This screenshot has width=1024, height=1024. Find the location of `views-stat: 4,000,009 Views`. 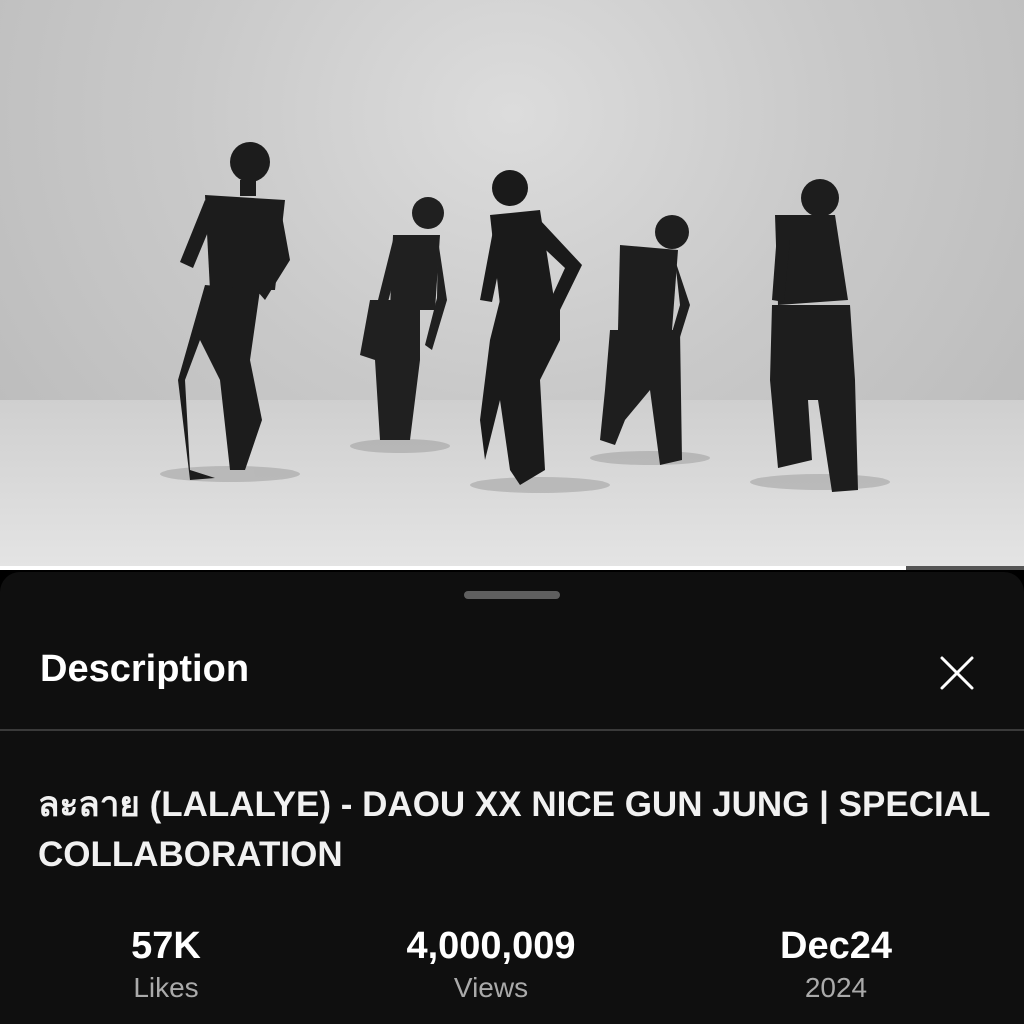

views-stat: 4,000,009 Views is located at coordinates (491, 965).